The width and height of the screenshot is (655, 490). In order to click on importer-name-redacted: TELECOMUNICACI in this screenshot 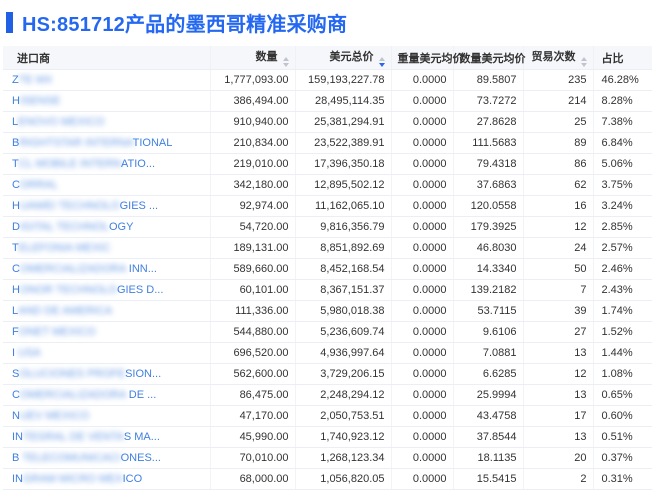, I will do `click(70, 458)`.